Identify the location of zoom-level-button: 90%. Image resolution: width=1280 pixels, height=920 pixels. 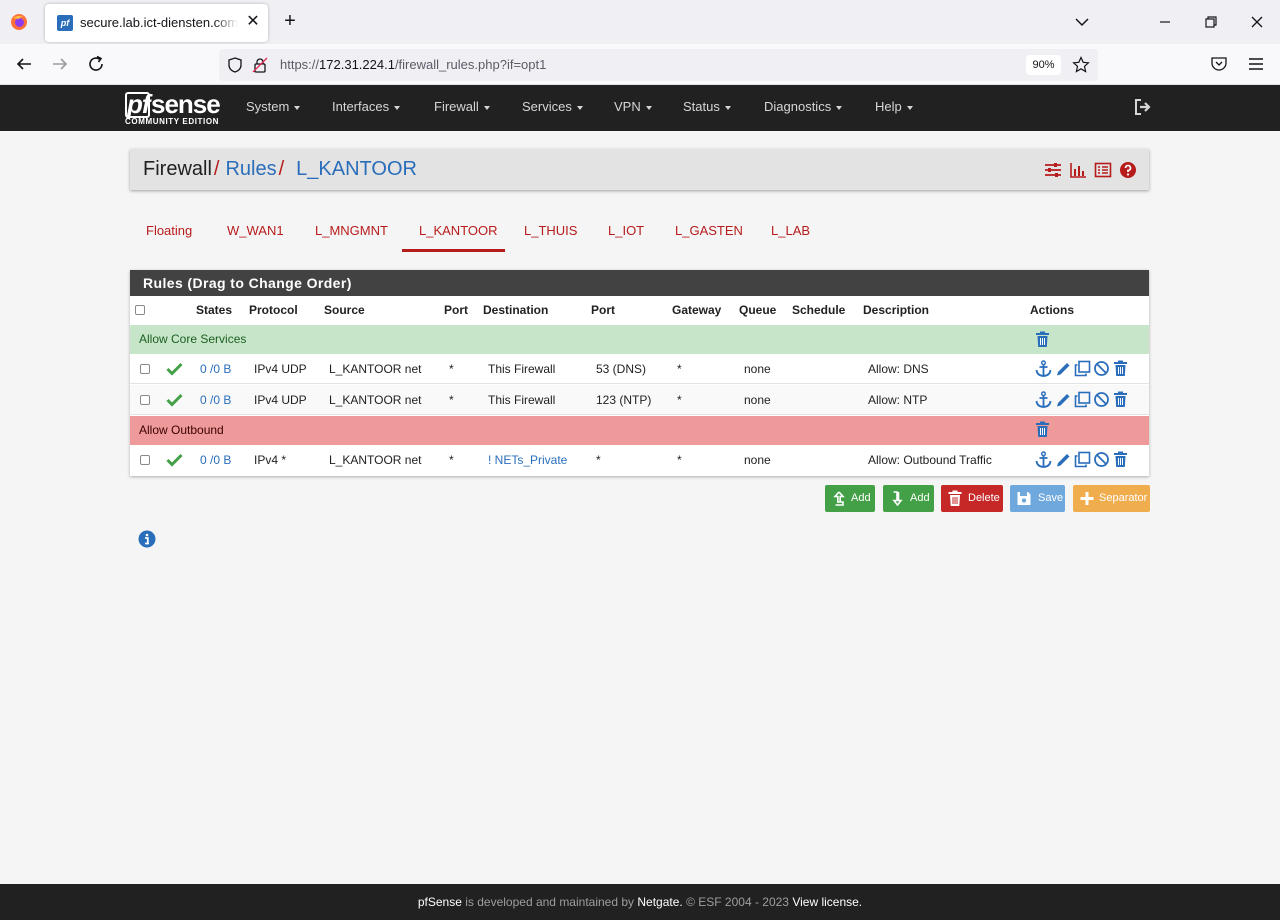
(1043, 65).